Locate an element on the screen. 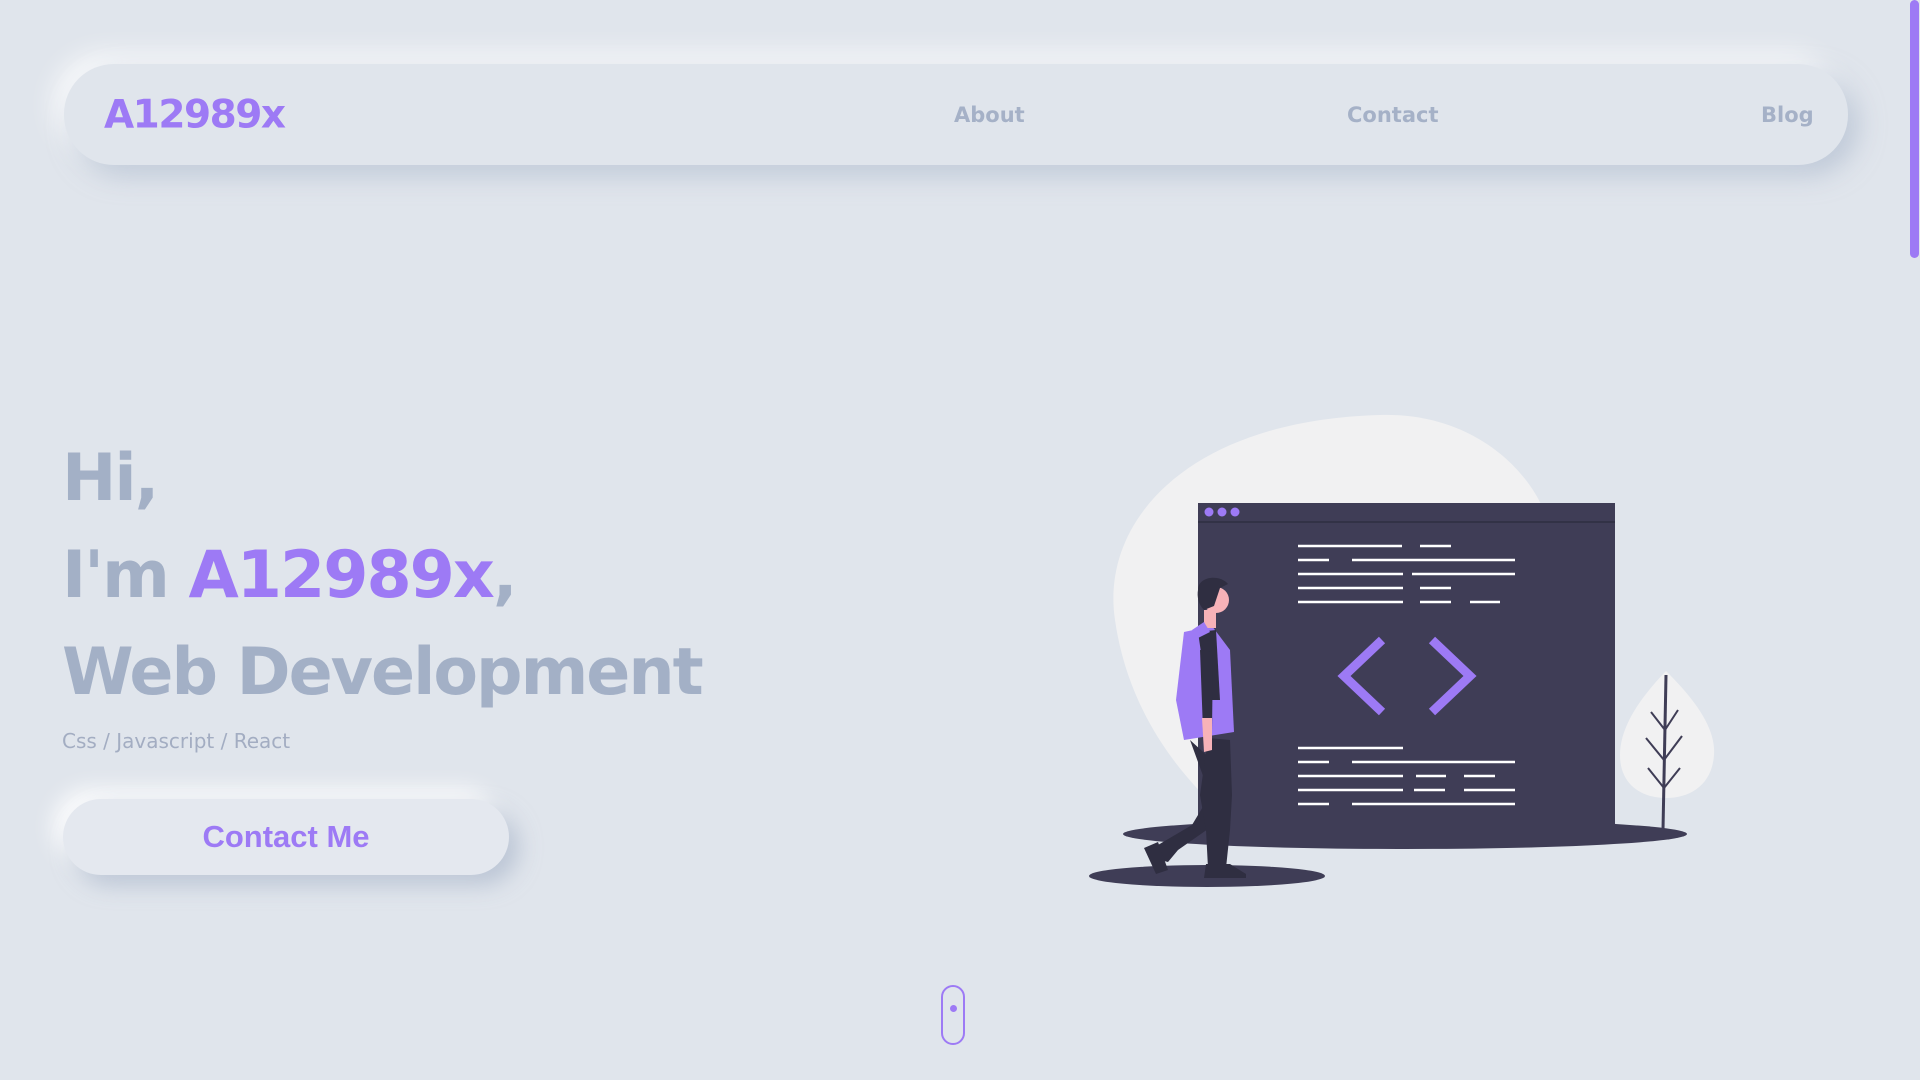 The image size is (1920, 1080). scrollbar-thumb is located at coordinates (1914, 129).